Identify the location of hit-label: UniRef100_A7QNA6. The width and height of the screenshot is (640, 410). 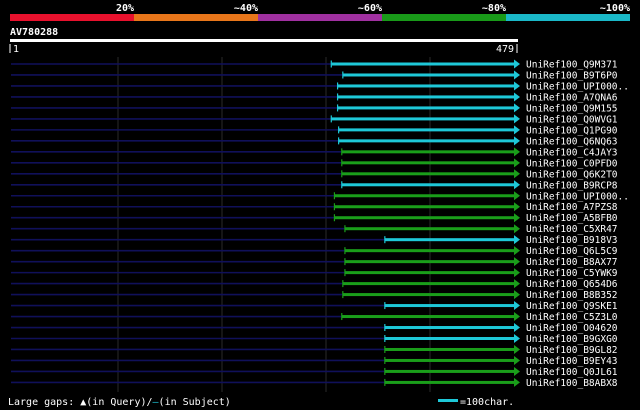
(572, 97).